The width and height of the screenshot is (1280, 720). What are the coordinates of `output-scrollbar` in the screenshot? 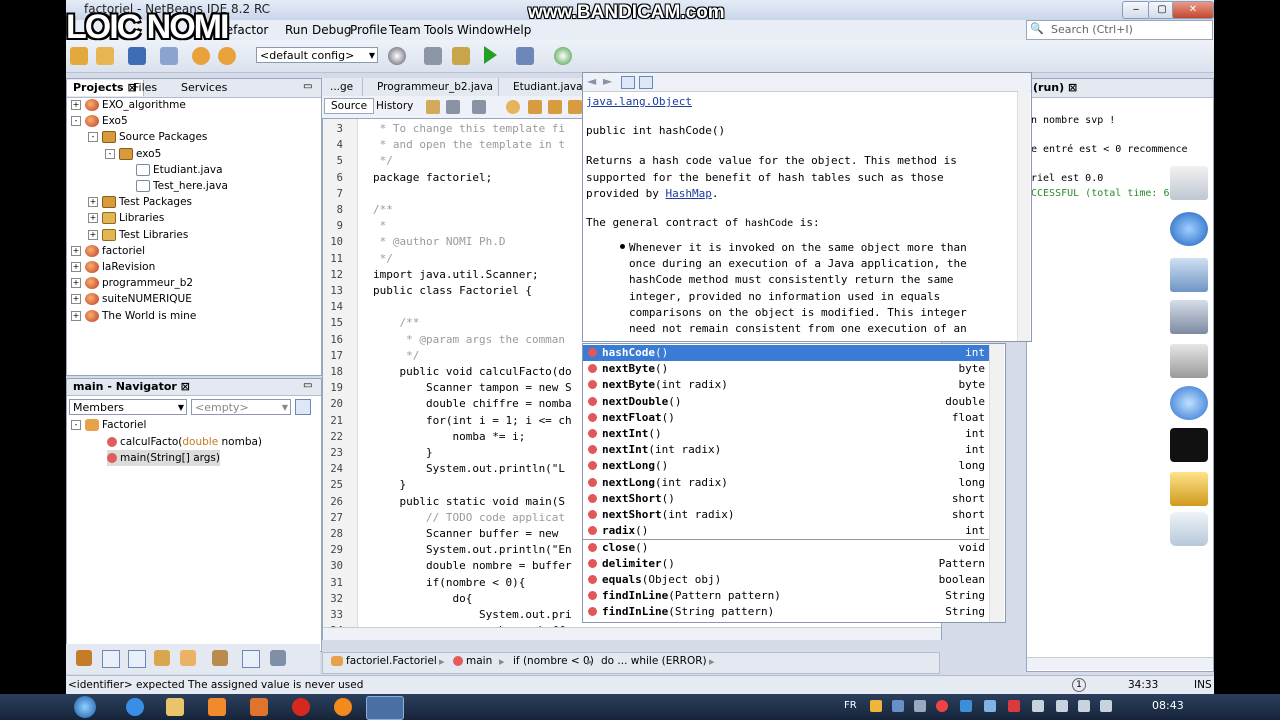 It's located at (1120, 663).